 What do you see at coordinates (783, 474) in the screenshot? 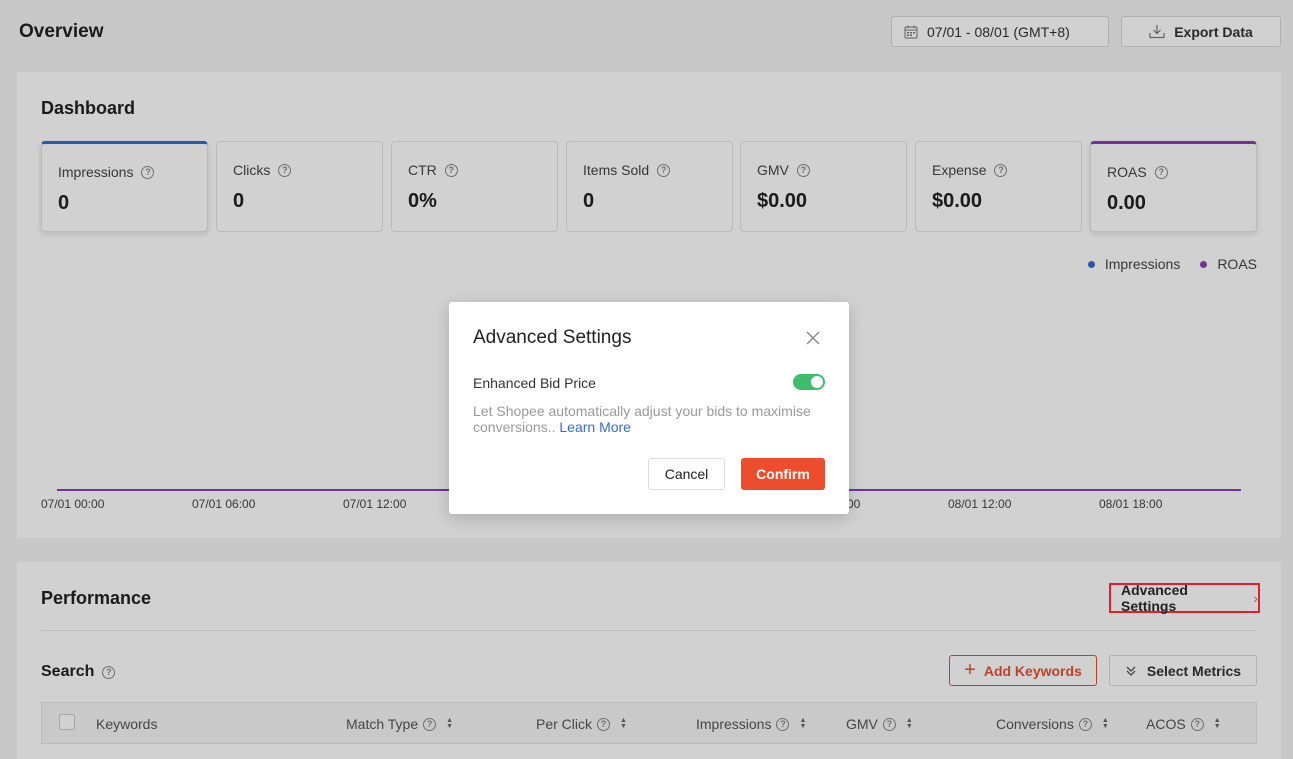
I see `confirm-button: Confirm` at bounding box center [783, 474].